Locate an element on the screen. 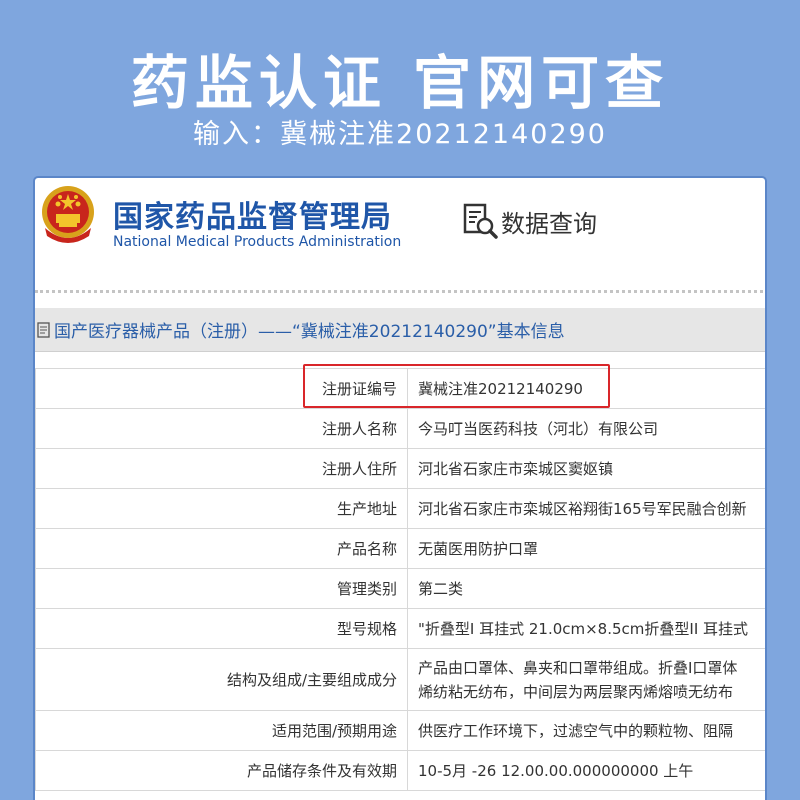 Image resolution: width=800 pixels, height=800 pixels. row-label: 注册人住所 is located at coordinates (221, 468).